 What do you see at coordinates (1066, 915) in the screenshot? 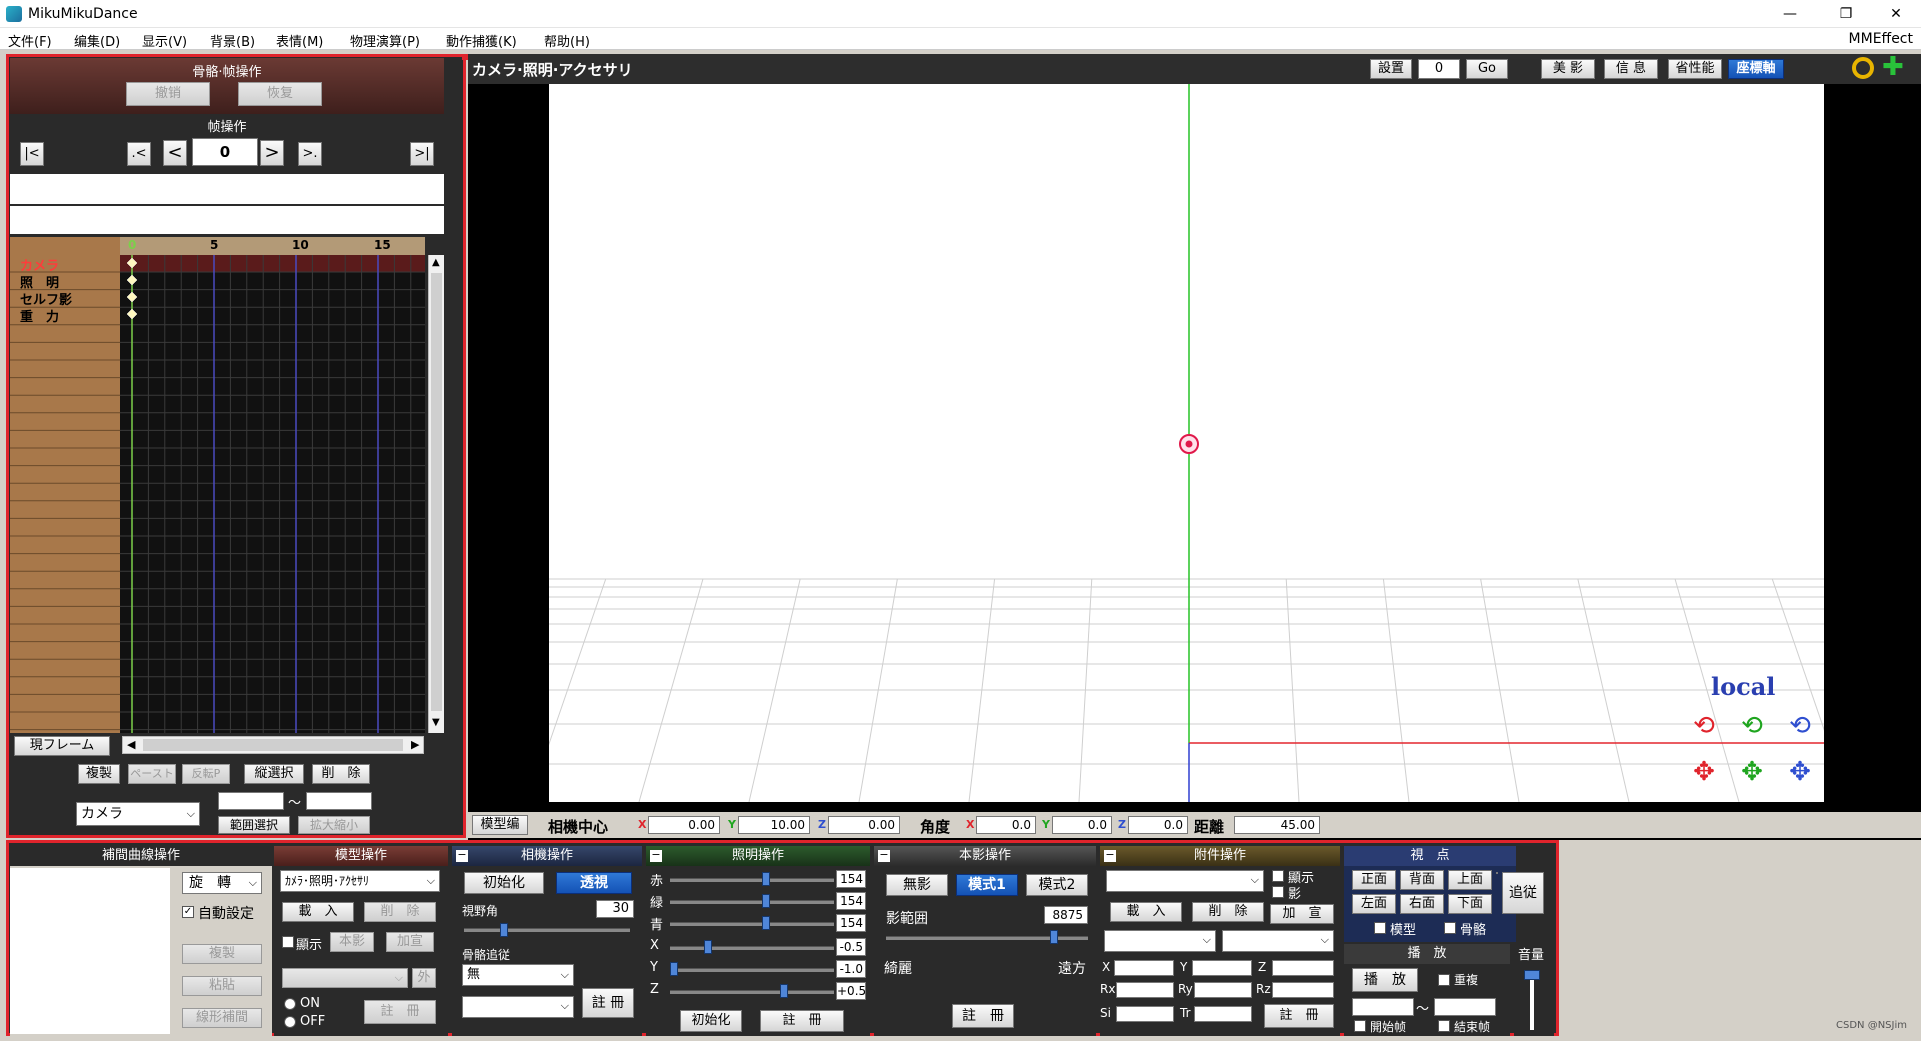
I see `shadow-range-input: 8875` at bounding box center [1066, 915].